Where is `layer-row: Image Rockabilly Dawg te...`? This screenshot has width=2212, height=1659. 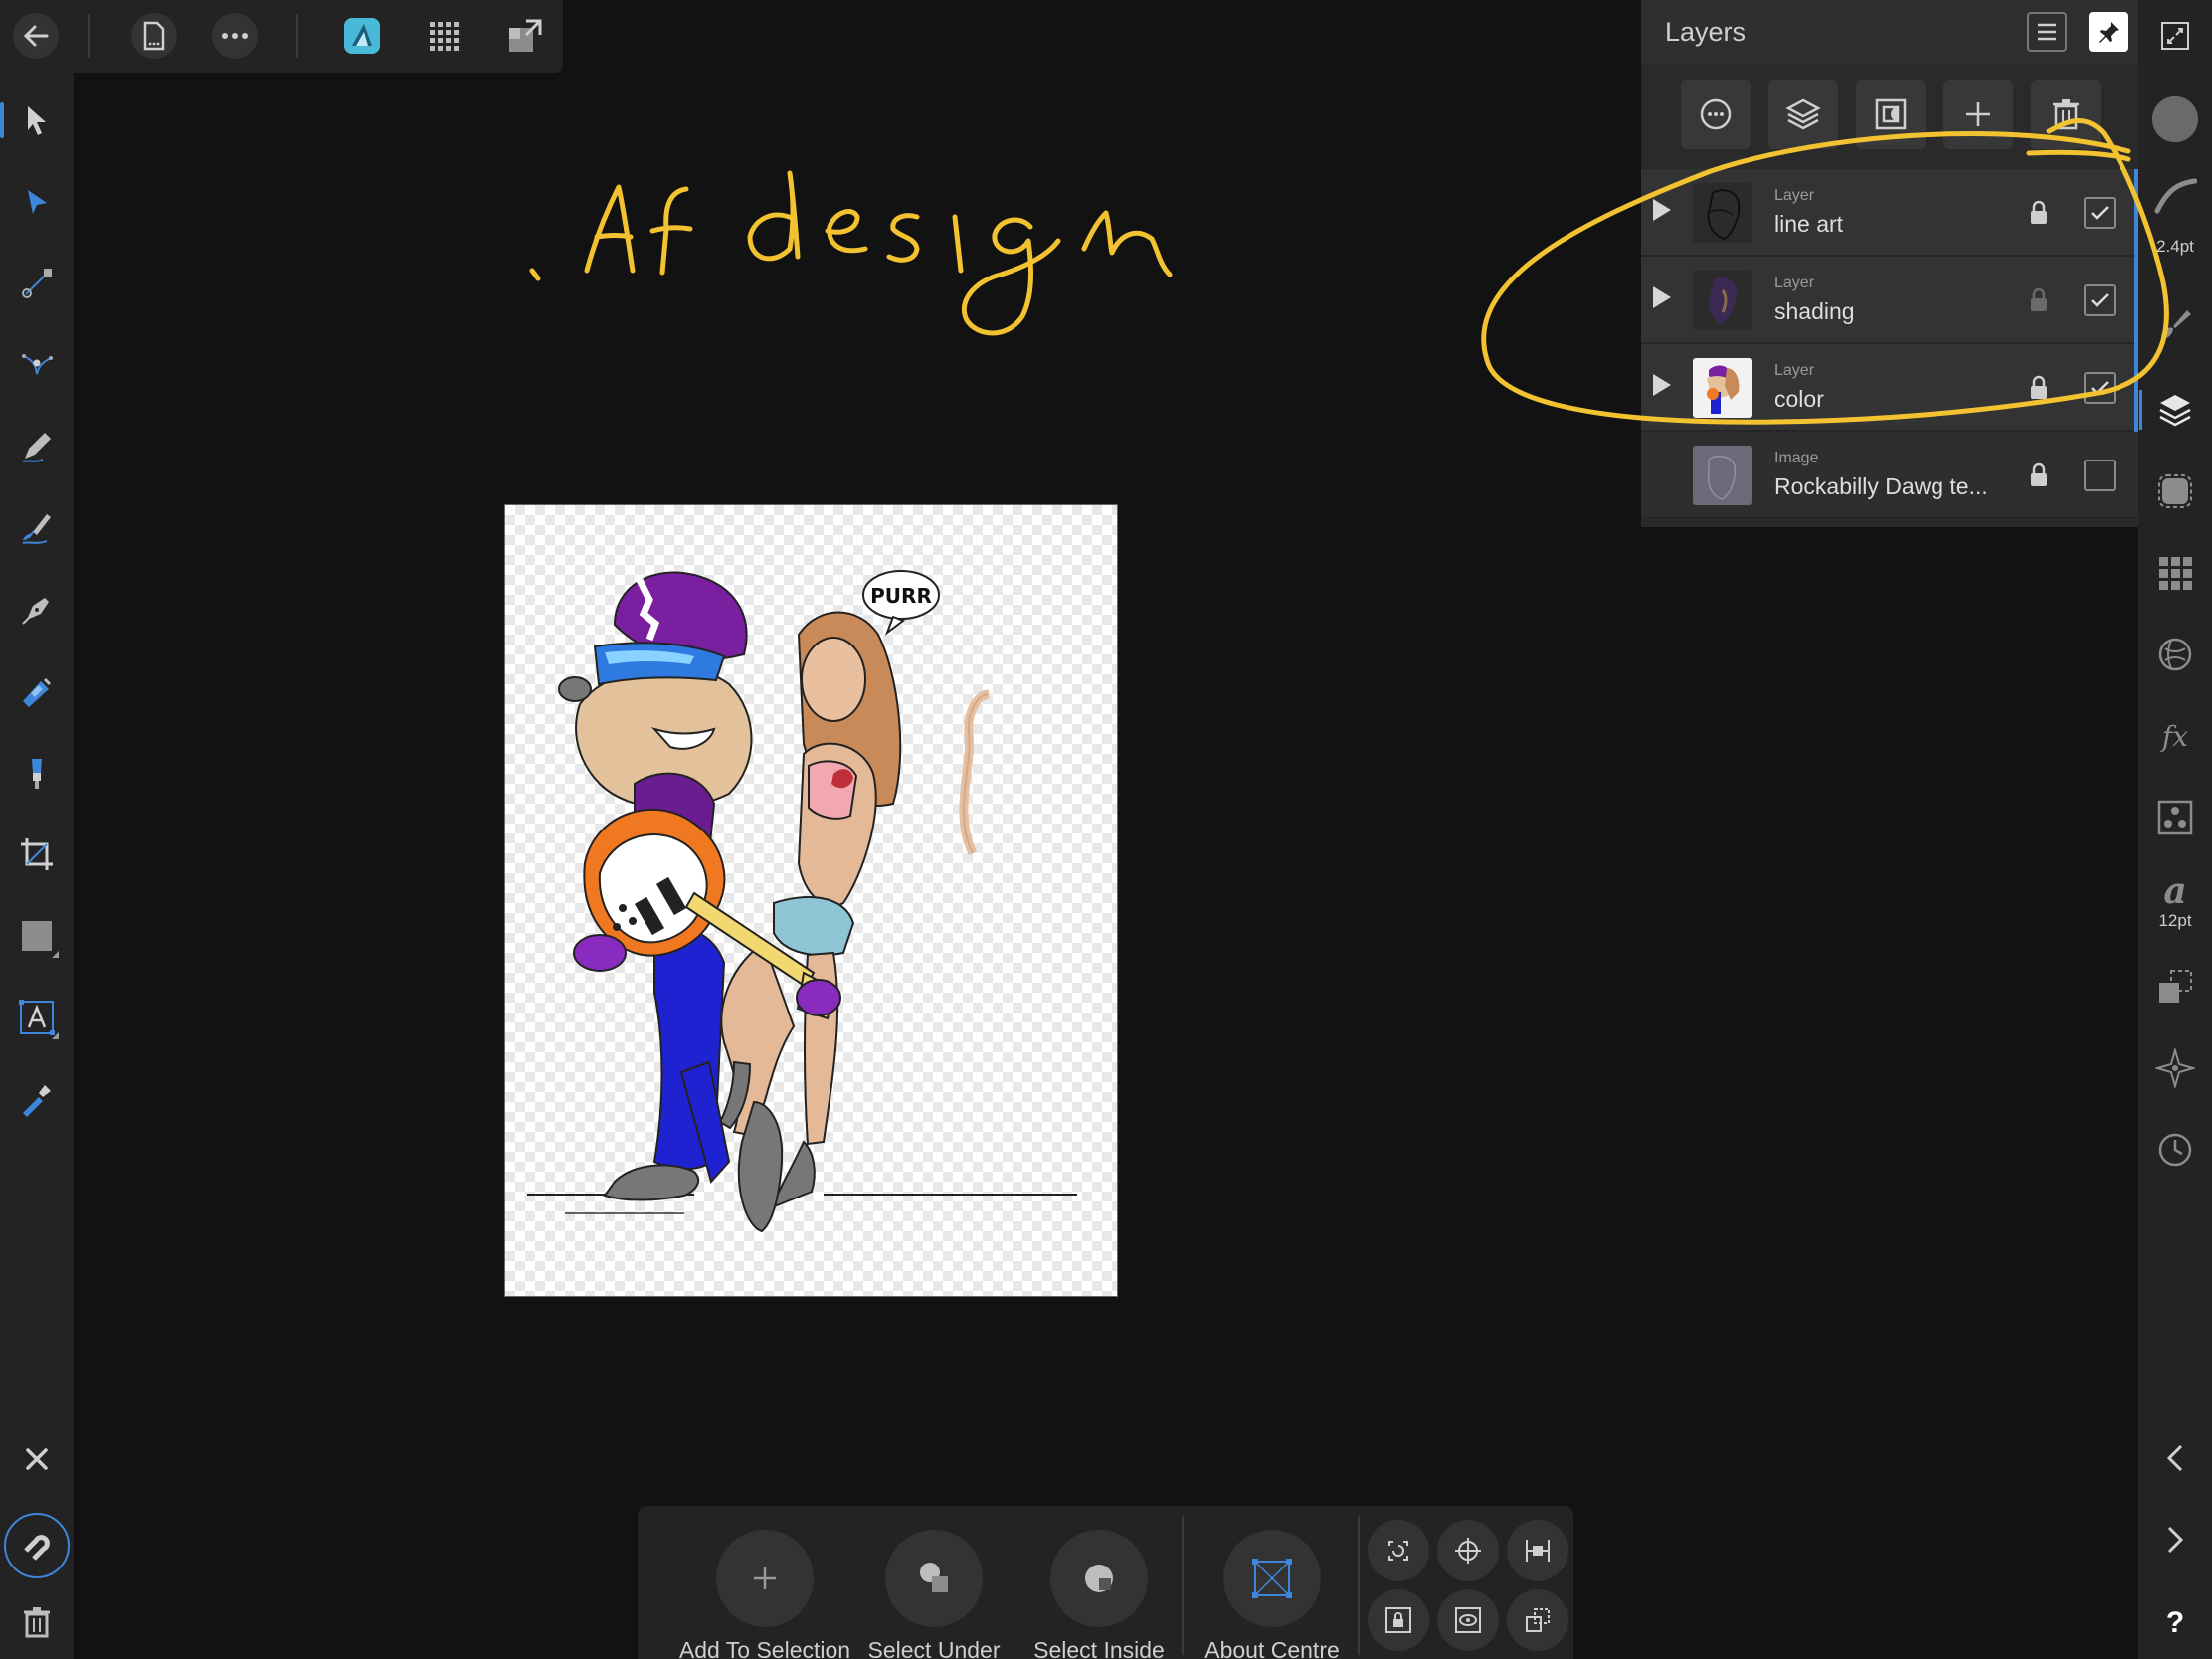 layer-row: Image Rockabilly Dawg te... is located at coordinates (1889, 475).